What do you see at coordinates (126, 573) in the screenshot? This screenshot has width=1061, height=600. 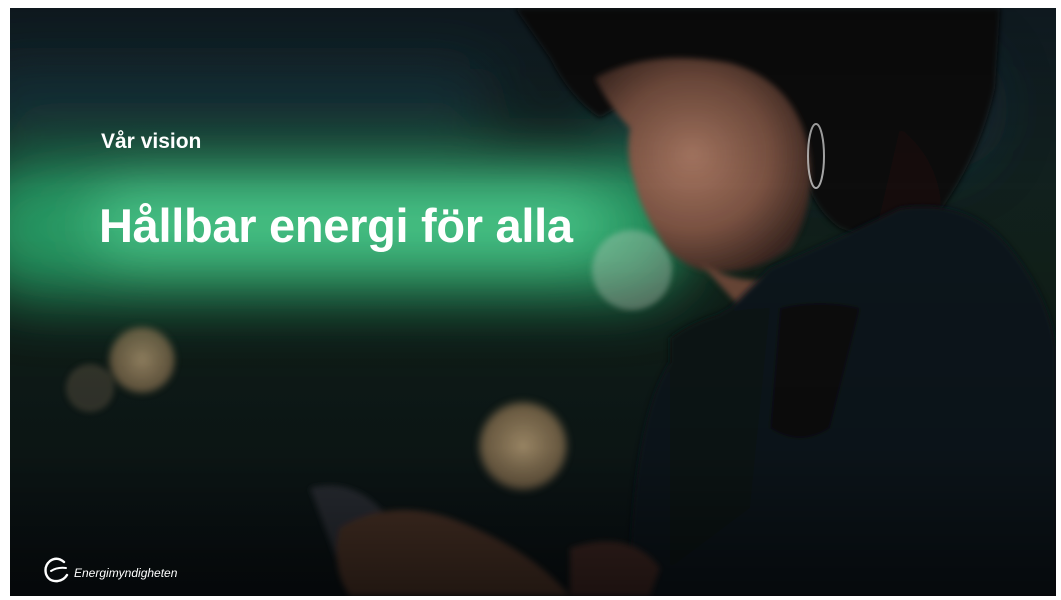 I see `brand-name: Energimyndigheten` at bounding box center [126, 573].